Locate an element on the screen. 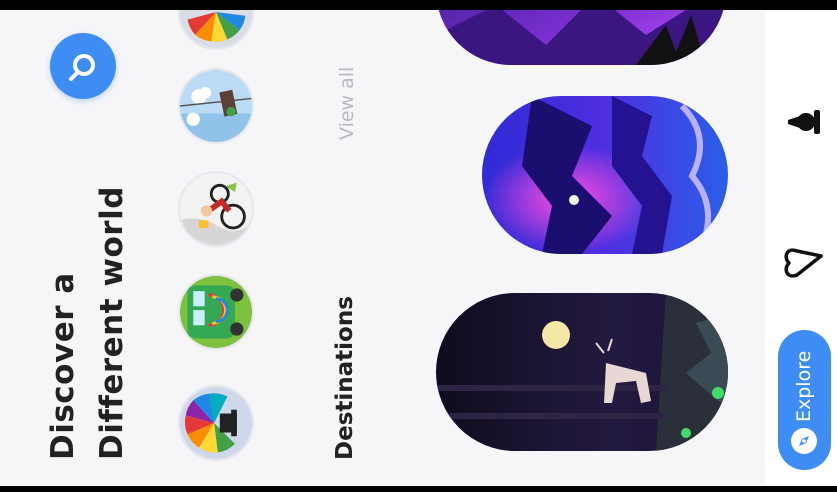  nav-explore-label: Explore is located at coordinates (804, 386).